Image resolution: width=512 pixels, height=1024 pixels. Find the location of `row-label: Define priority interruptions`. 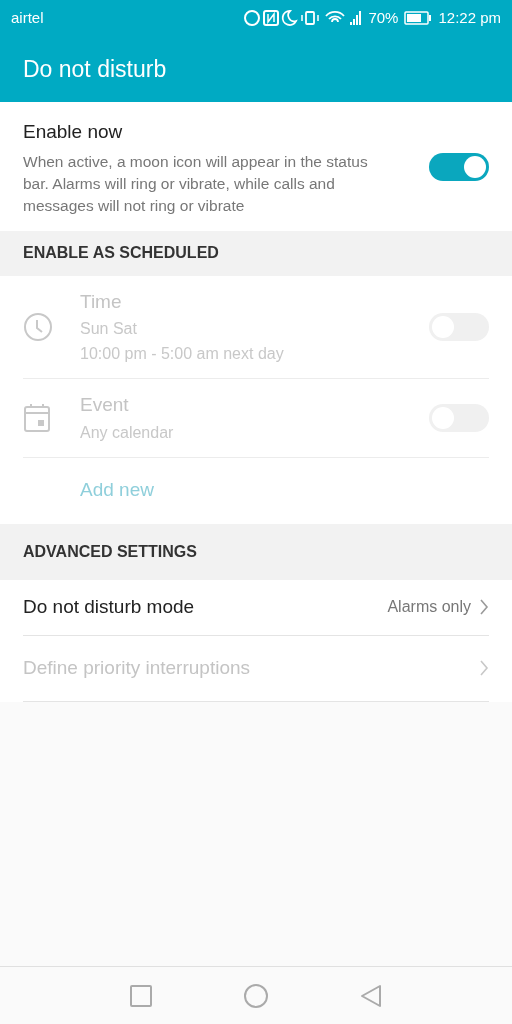

row-label: Define priority interruptions is located at coordinates (137, 667).